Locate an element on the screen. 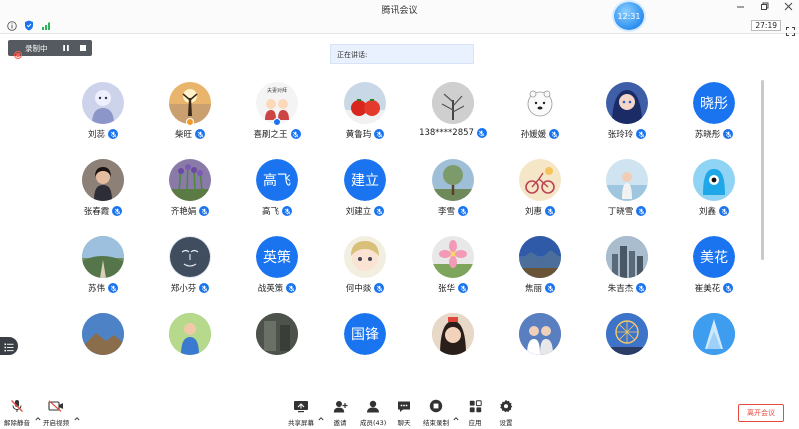 This screenshot has height=429, width=799. participant-tile: 黄鲁玙 is located at coordinates (365, 107).